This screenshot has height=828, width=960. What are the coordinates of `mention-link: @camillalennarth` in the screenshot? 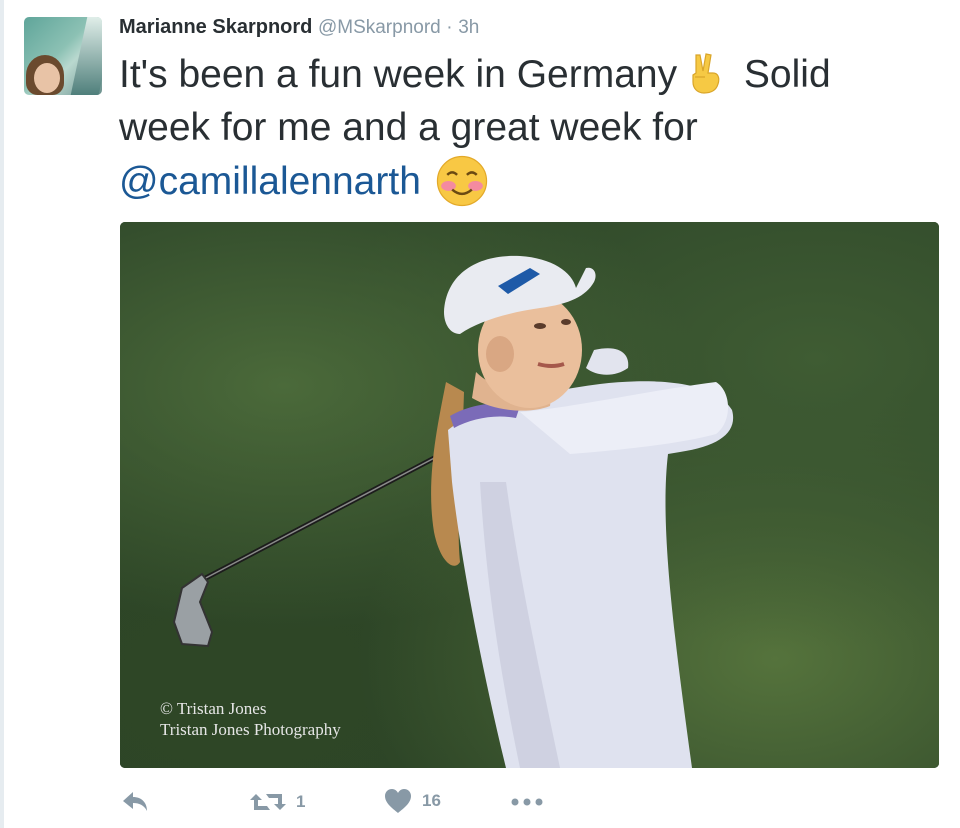 It's located at (270, 181).